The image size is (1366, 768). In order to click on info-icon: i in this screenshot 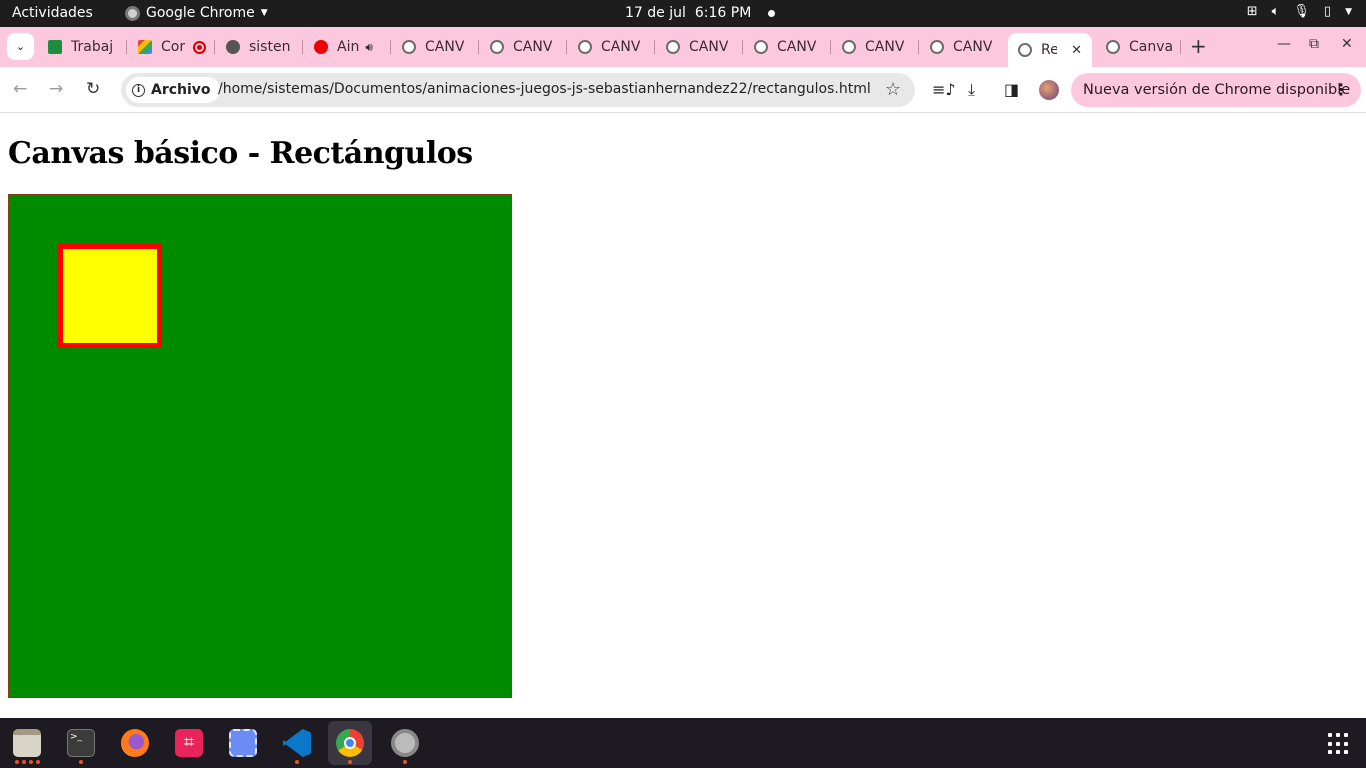, I will do `click(138, 90)`.